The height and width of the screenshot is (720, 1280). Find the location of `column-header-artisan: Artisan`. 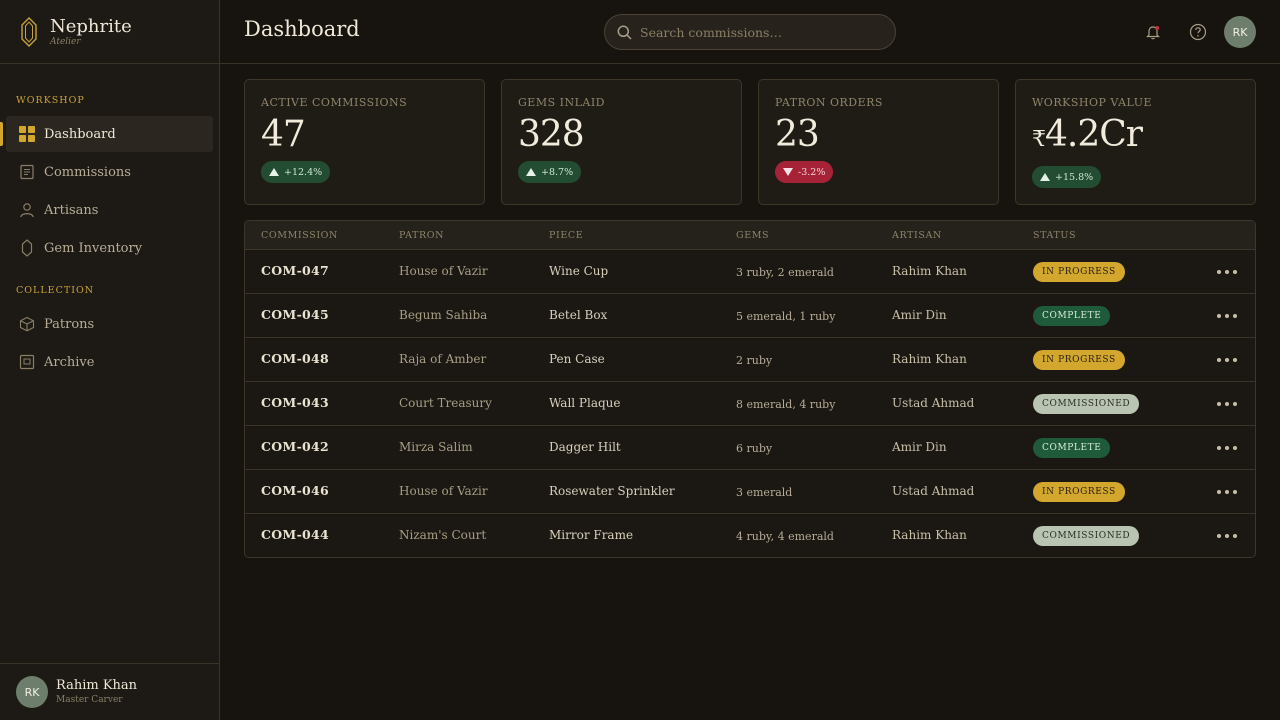

column-header-artisan: Artisan is located at coordinates (917, 235).